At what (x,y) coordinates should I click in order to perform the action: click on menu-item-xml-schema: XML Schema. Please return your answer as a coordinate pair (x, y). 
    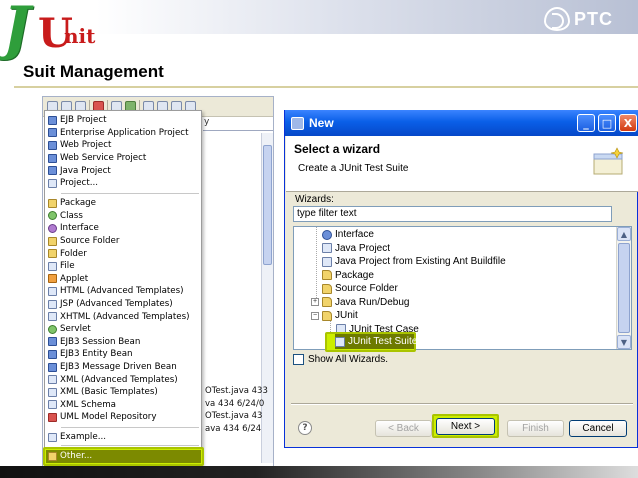
    Looking at the image, I should click on (82, 405).